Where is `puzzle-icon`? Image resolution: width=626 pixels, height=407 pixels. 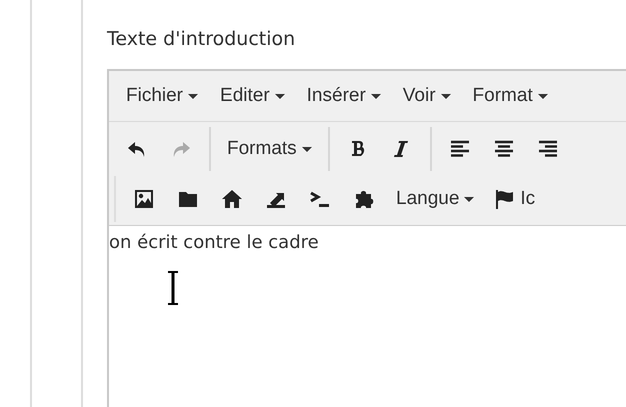
puzzle-icon is located at coordinates (364, 199).